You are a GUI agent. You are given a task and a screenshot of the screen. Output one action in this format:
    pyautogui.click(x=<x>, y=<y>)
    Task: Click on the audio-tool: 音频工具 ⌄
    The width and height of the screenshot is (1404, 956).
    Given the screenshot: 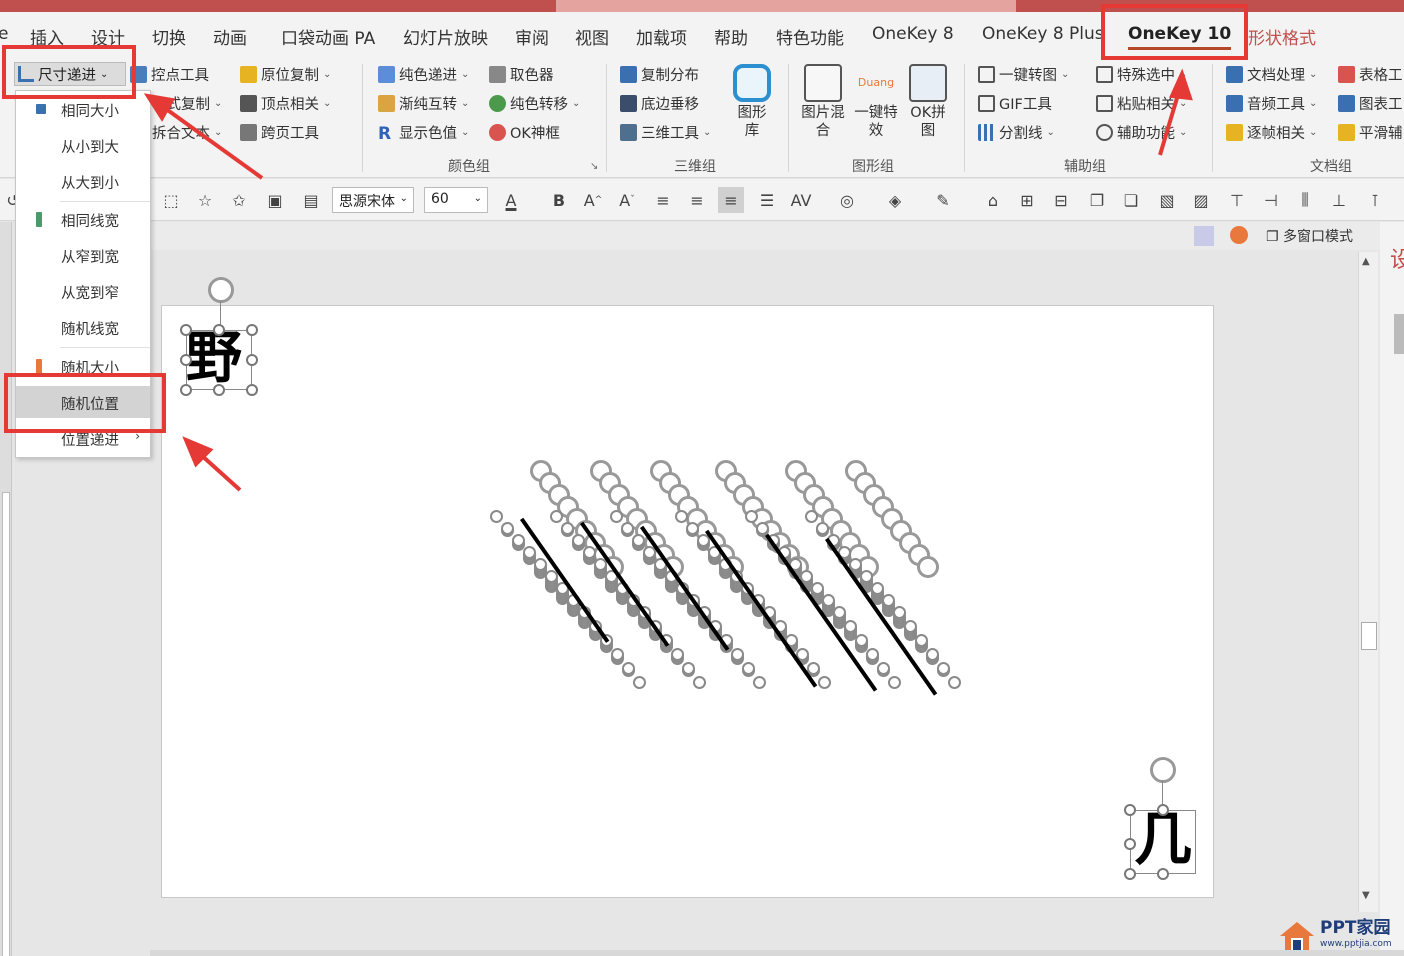 What is the action you would take?
    pyautogui.click(x=1271, y=103)
    